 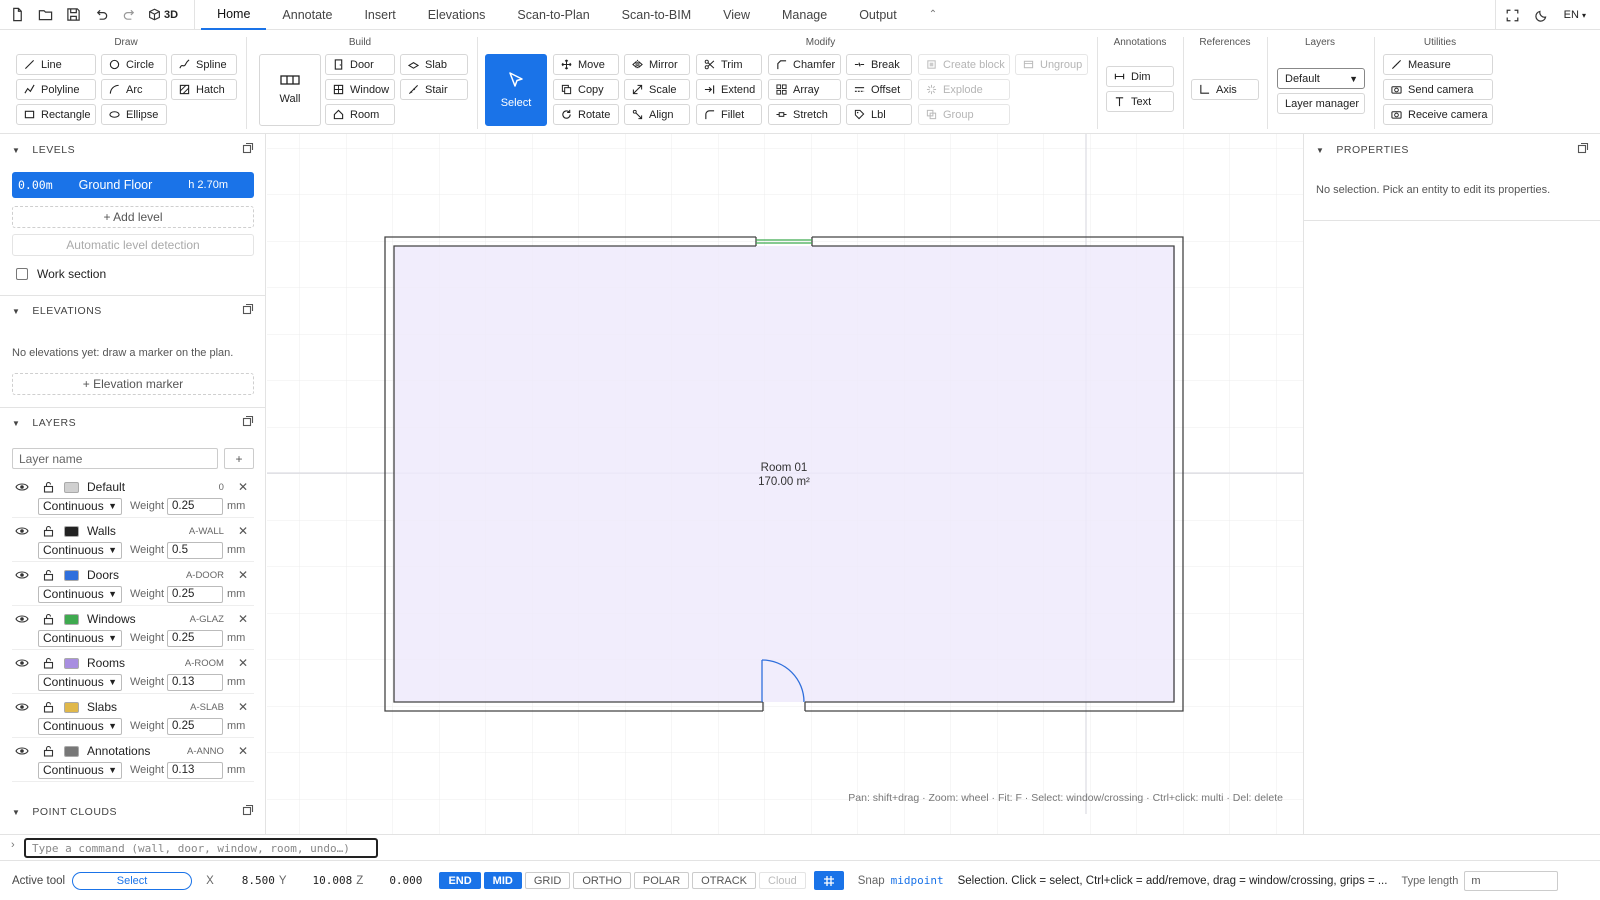 I want to click on language-selector: EN ▾, so click(x=1575, y=15).